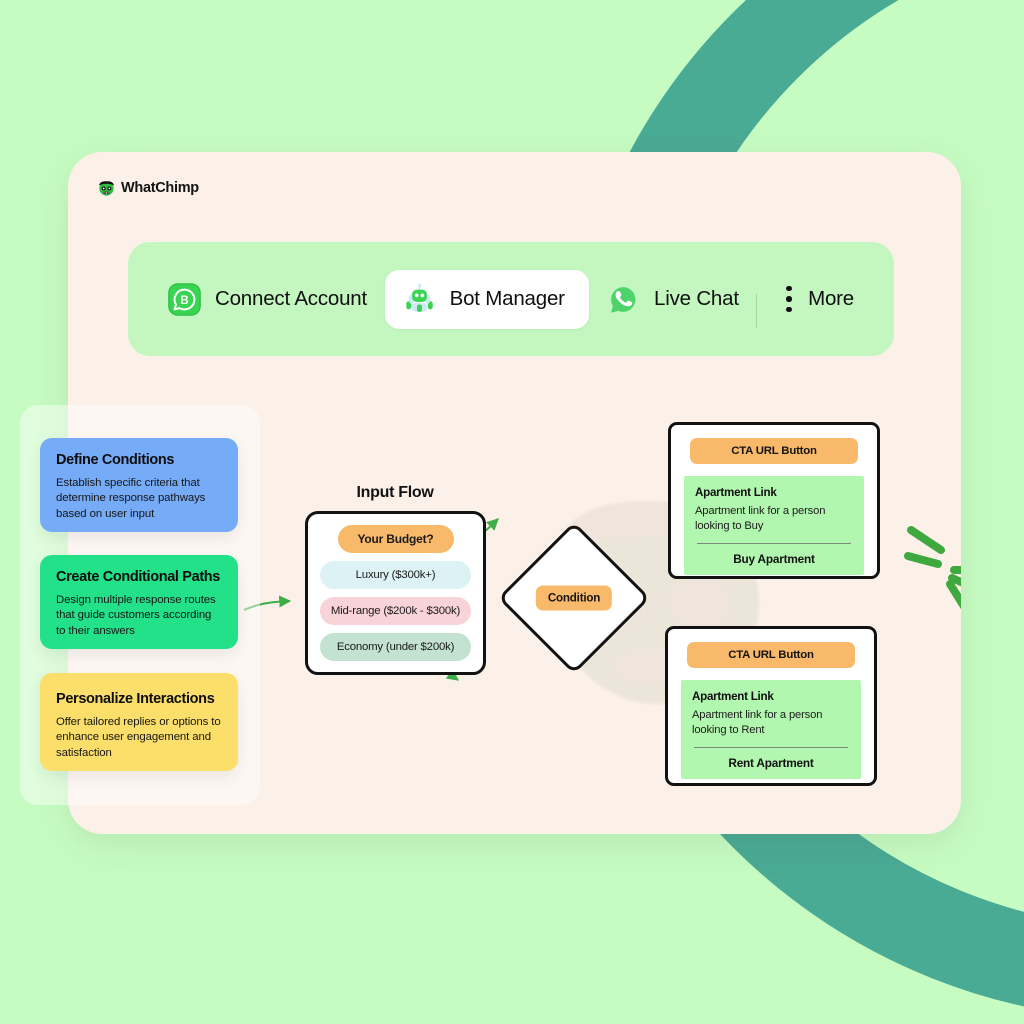 Image resolution: width=1024 pixels, height=1024 pixels. Describe the element at coordinates (135, 699) in the screenshot. I see `feature-card-title: Personalize Interactions` at that location.